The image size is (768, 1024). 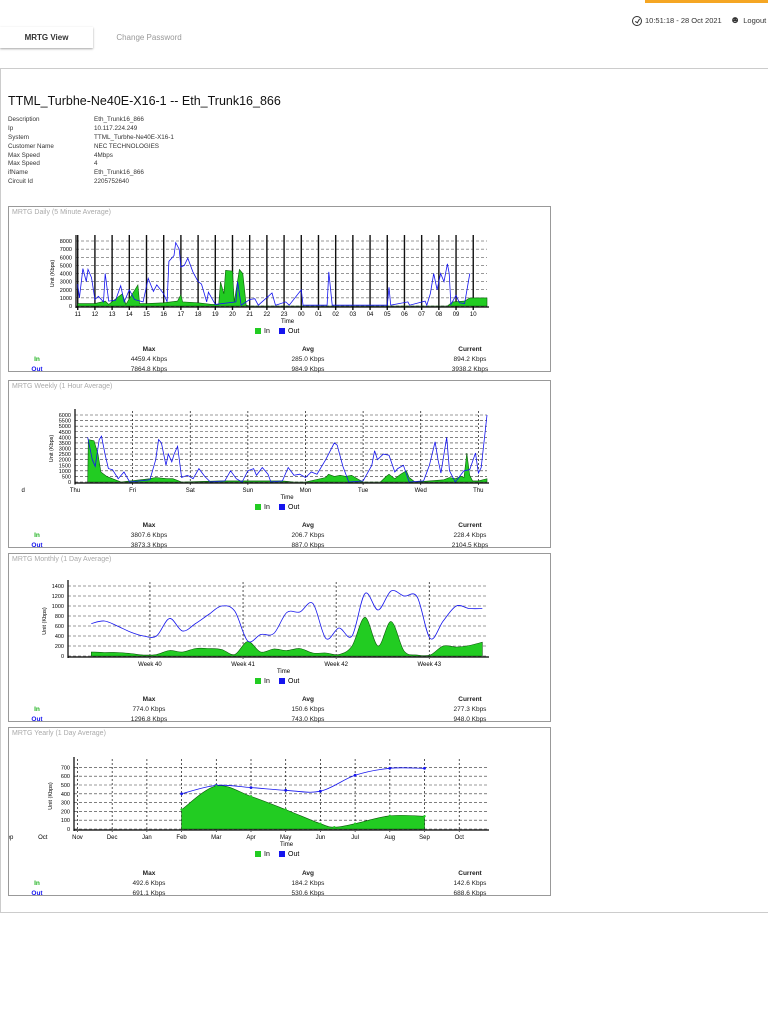 What do you see at coordinates (65, 472) in the screenshot?
I see `y-tick-label: 1000` at bounding box center [65, 472].